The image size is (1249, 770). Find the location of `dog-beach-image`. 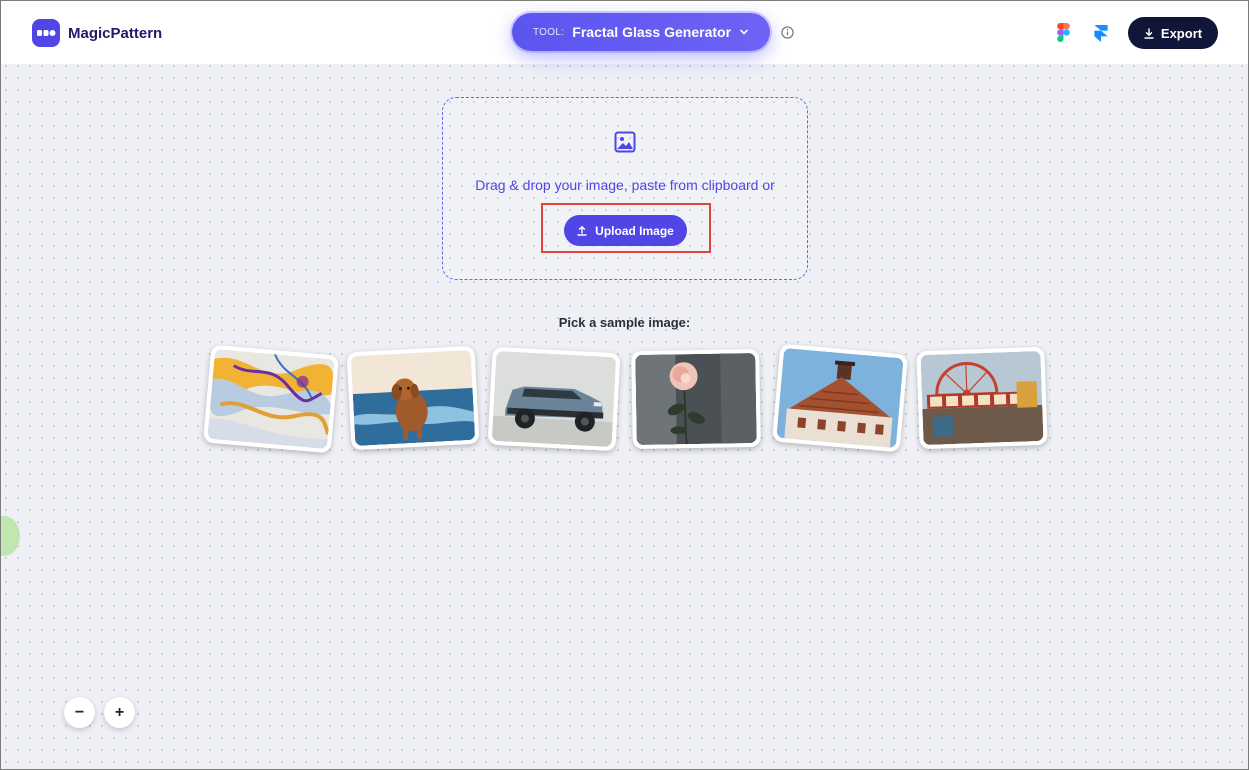

dog-beach-image is located at coordinates (413, 398).